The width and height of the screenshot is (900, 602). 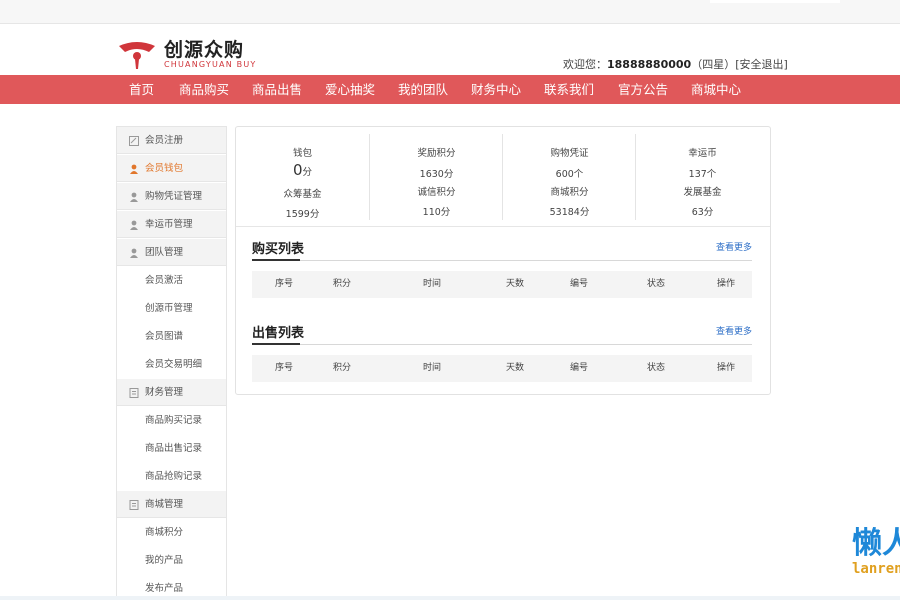 I want to click on sidebar-item-sell-records: 商品出售记录, so click(x=171, y=448).